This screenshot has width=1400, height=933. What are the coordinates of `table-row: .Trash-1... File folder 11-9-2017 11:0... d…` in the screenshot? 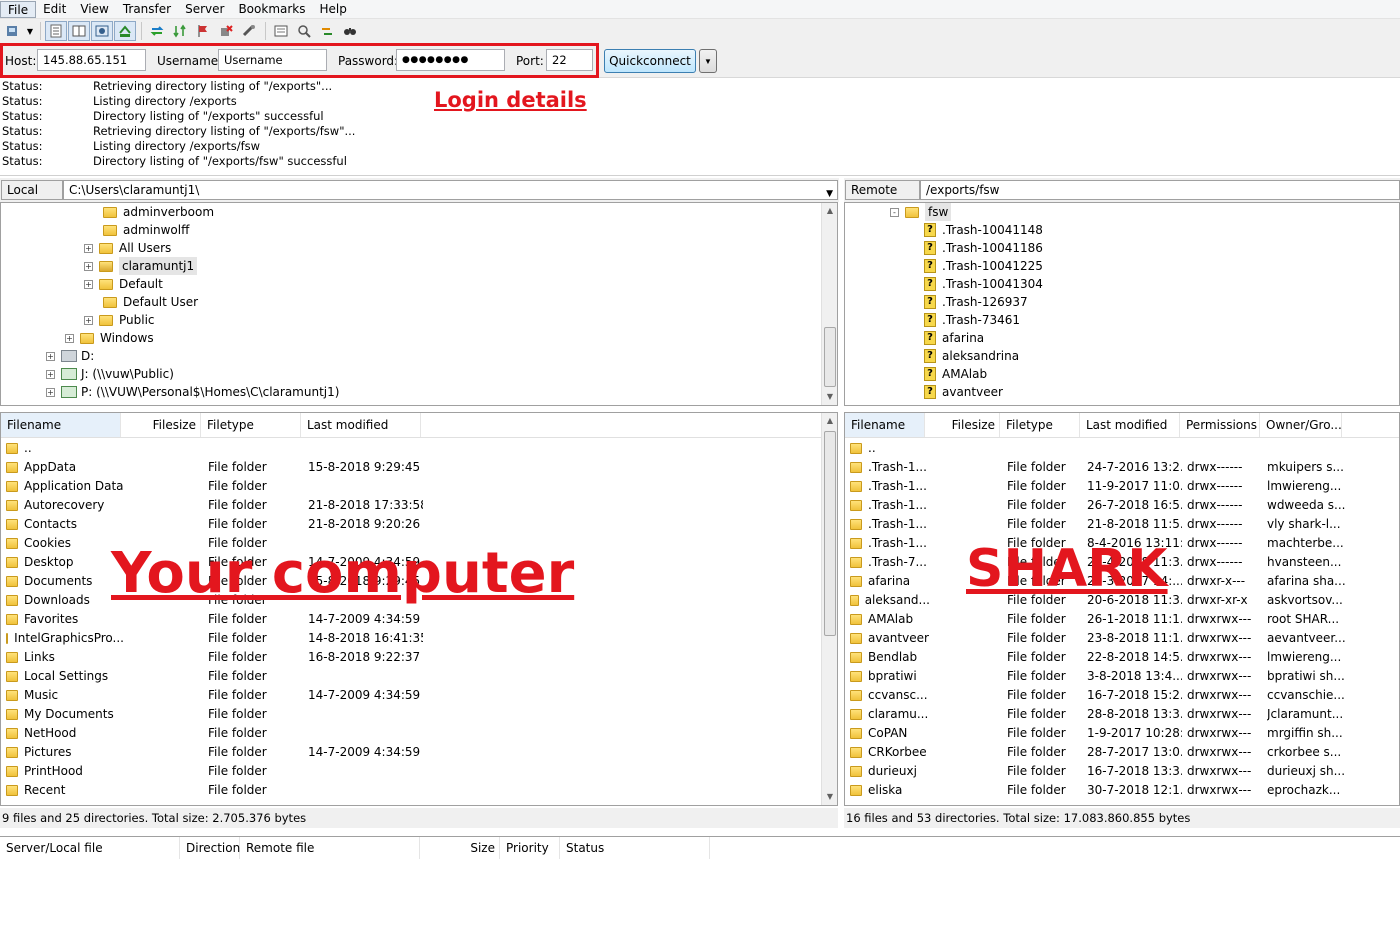 It's located at (1122, 486).